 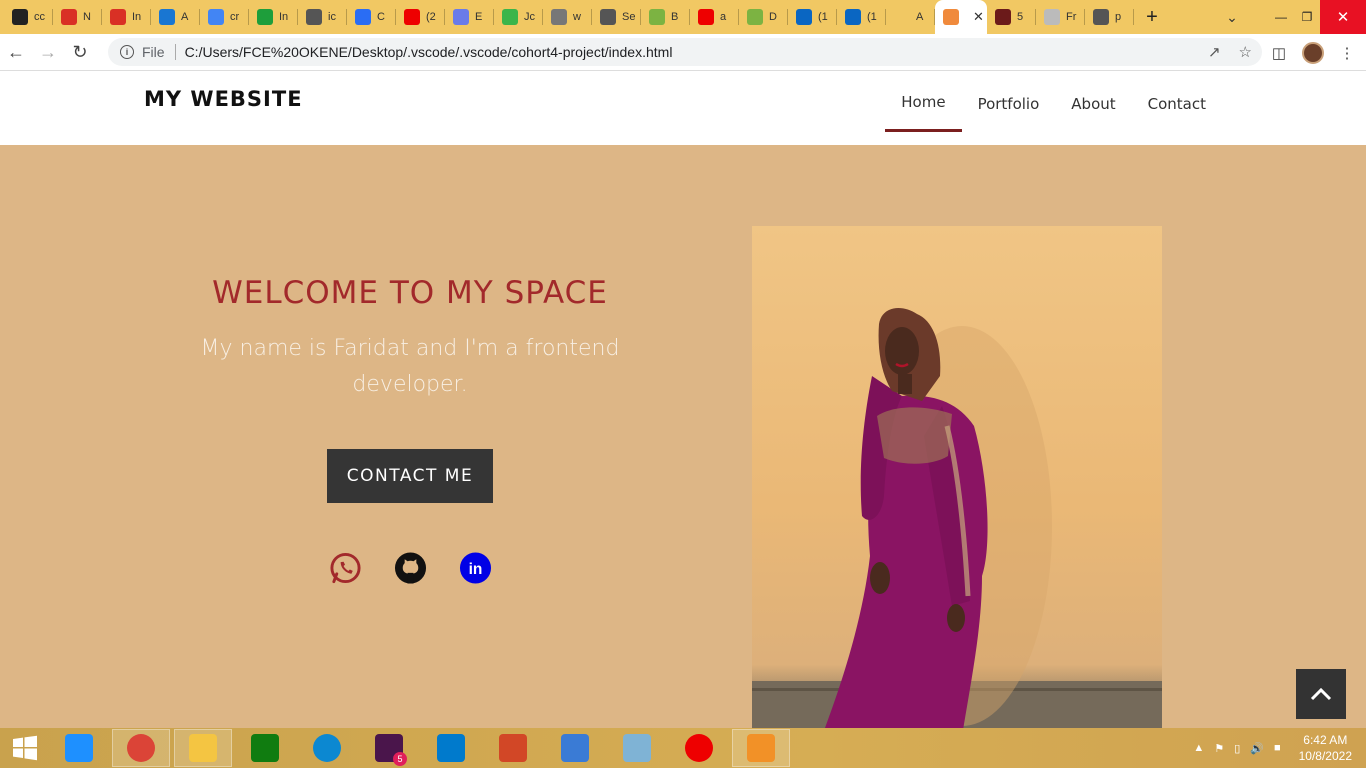 What do you see at coordinates (529, 17) in the screenshot?
I see `tab-label: Jc` at bounding box center [529, 17].